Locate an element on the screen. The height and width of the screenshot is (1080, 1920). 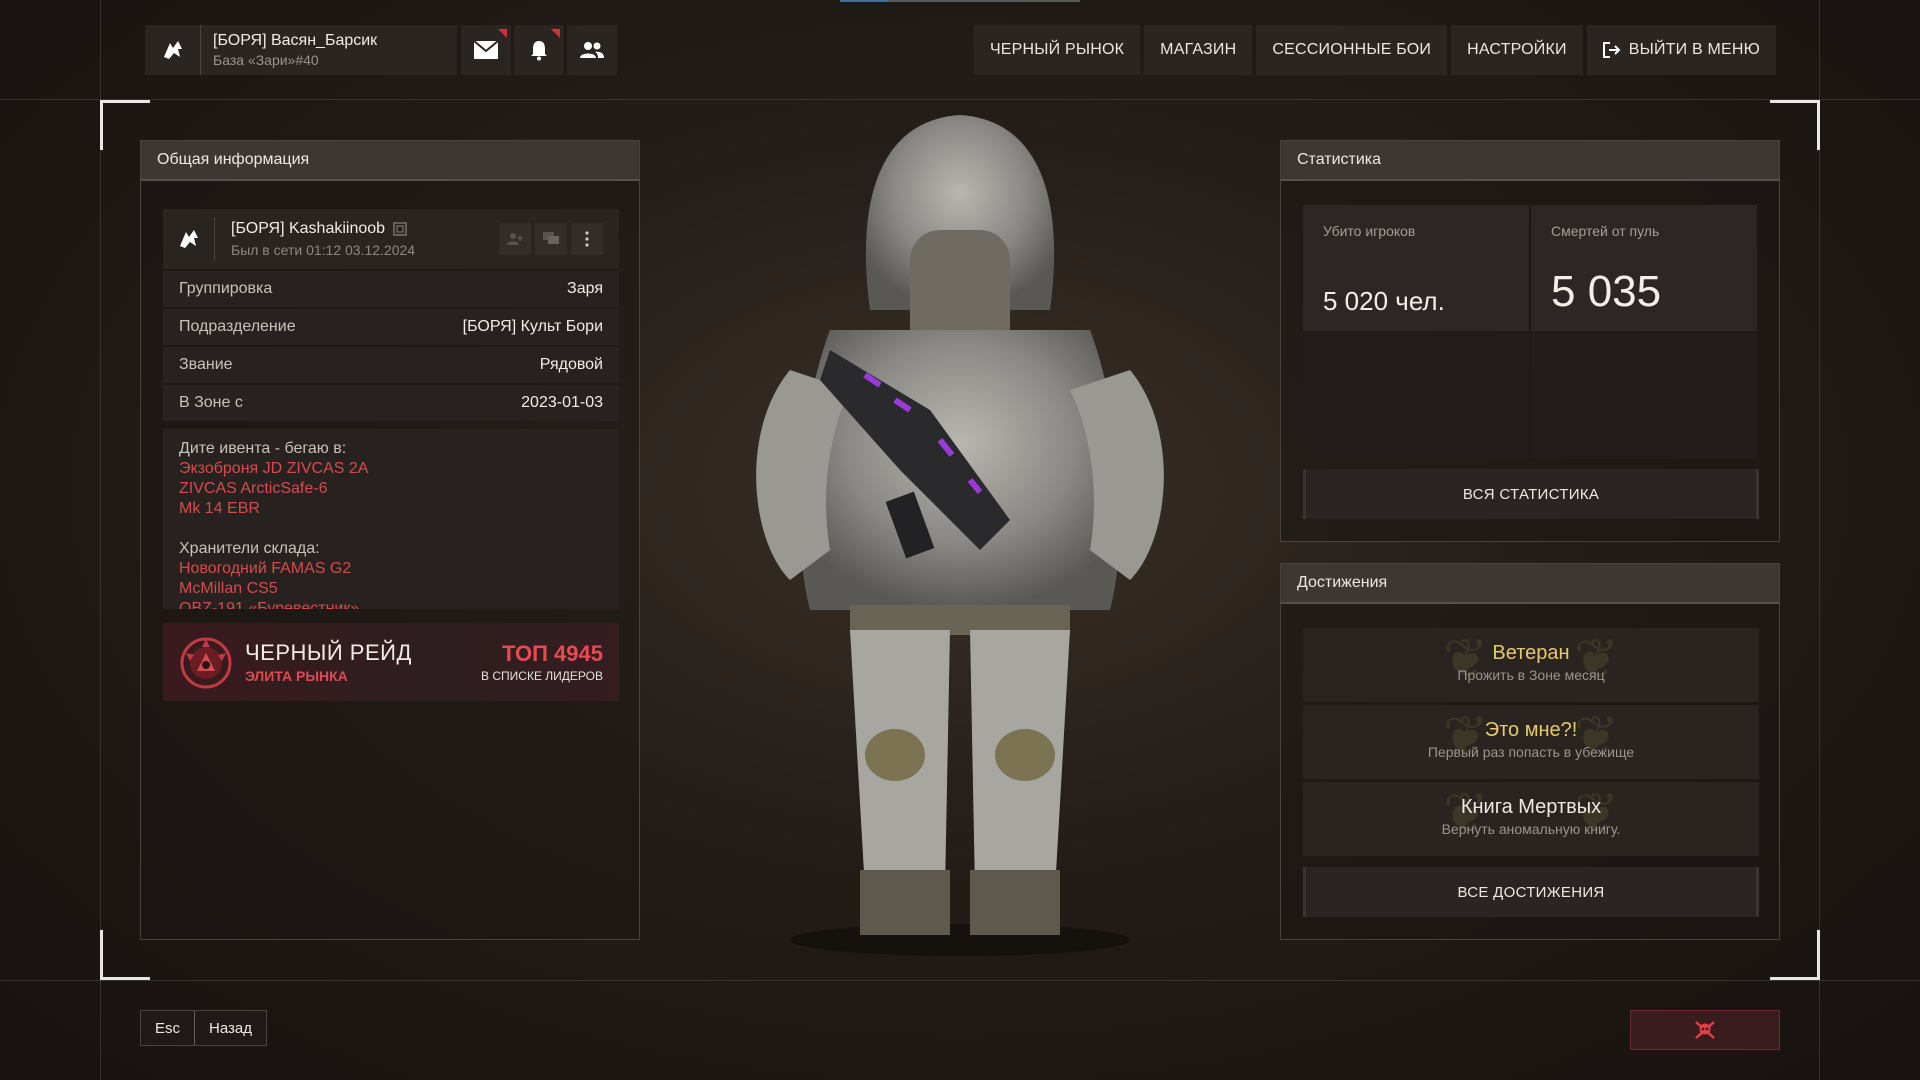
info-row-key: Звание is located at coordinates (206, 364).